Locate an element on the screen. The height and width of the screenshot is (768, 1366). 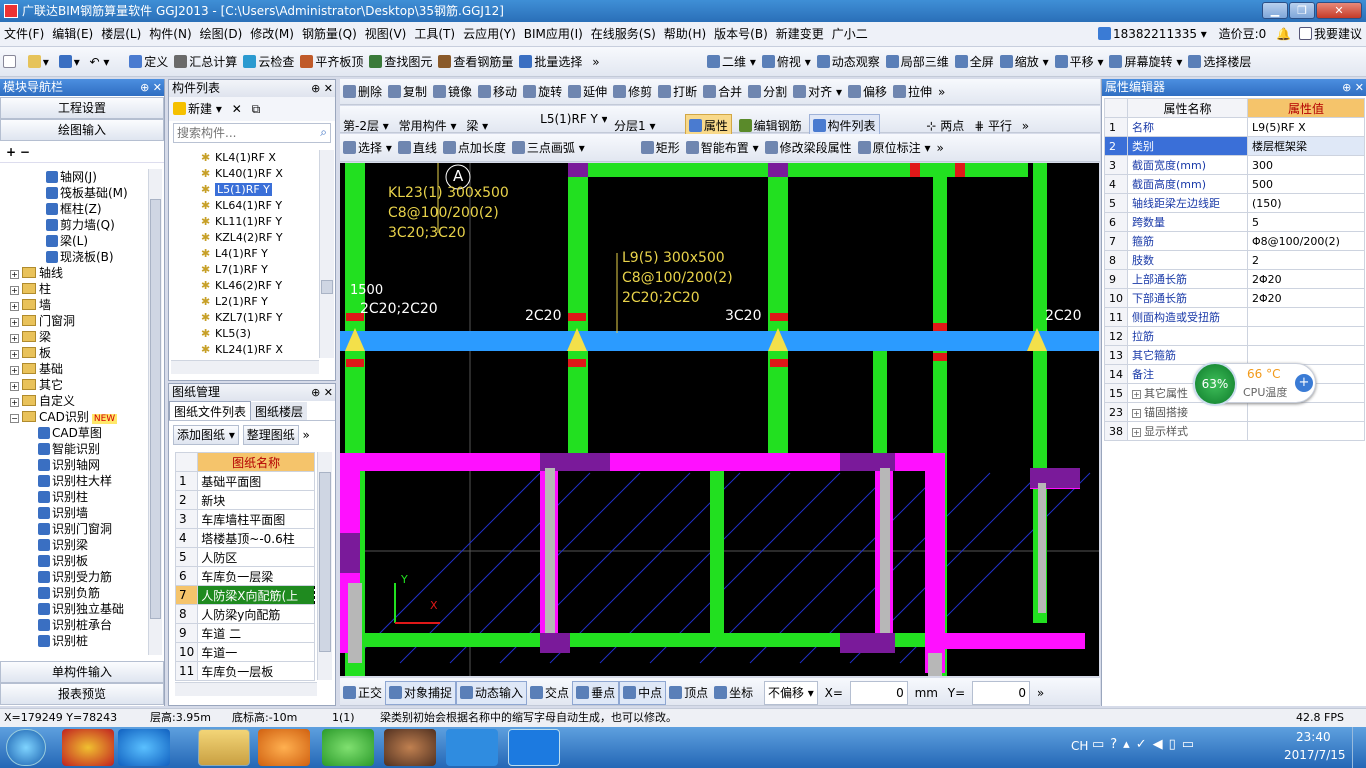
nav-tree-item: + 墙 is located at coordinates (77, 305).